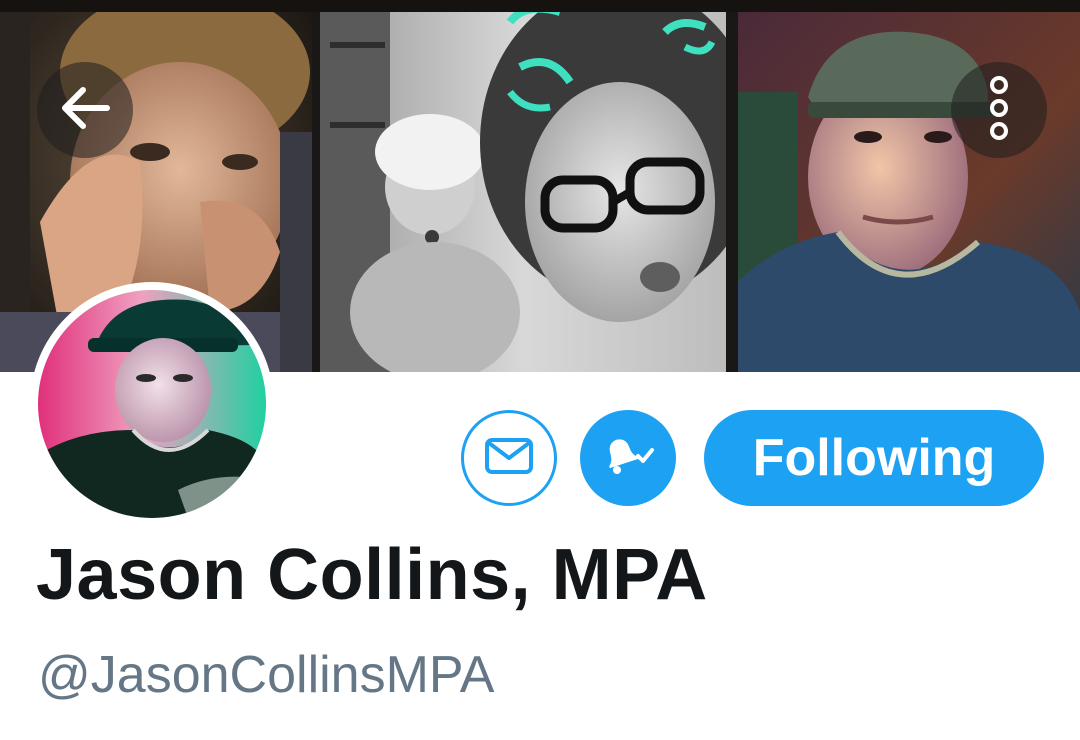  What do you see at coordinates (372, 575) in the screenshot?
I see `profile-display-name: Jason Collins, MPA` at bounding box center [372, 575].